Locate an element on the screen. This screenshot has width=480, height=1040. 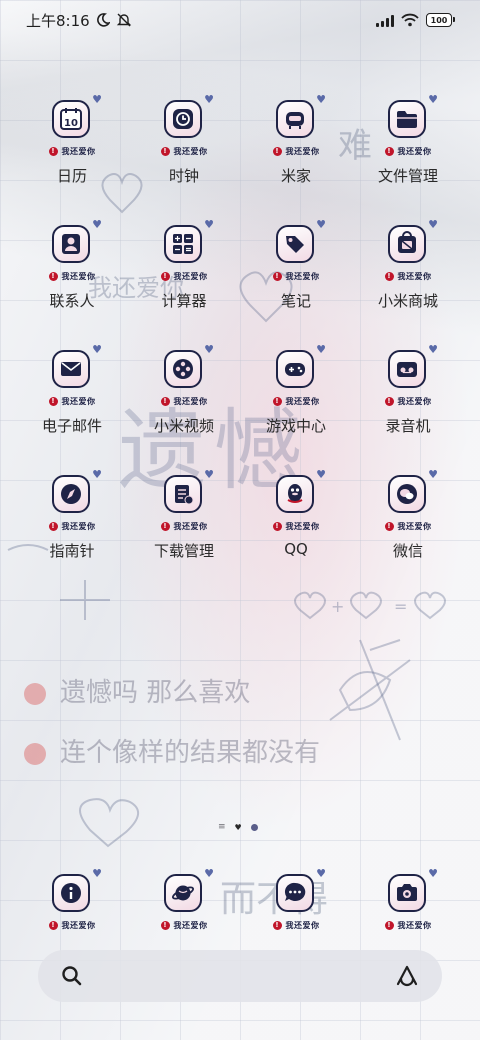
app-label: 日历 is located at coordinates (71, 176).